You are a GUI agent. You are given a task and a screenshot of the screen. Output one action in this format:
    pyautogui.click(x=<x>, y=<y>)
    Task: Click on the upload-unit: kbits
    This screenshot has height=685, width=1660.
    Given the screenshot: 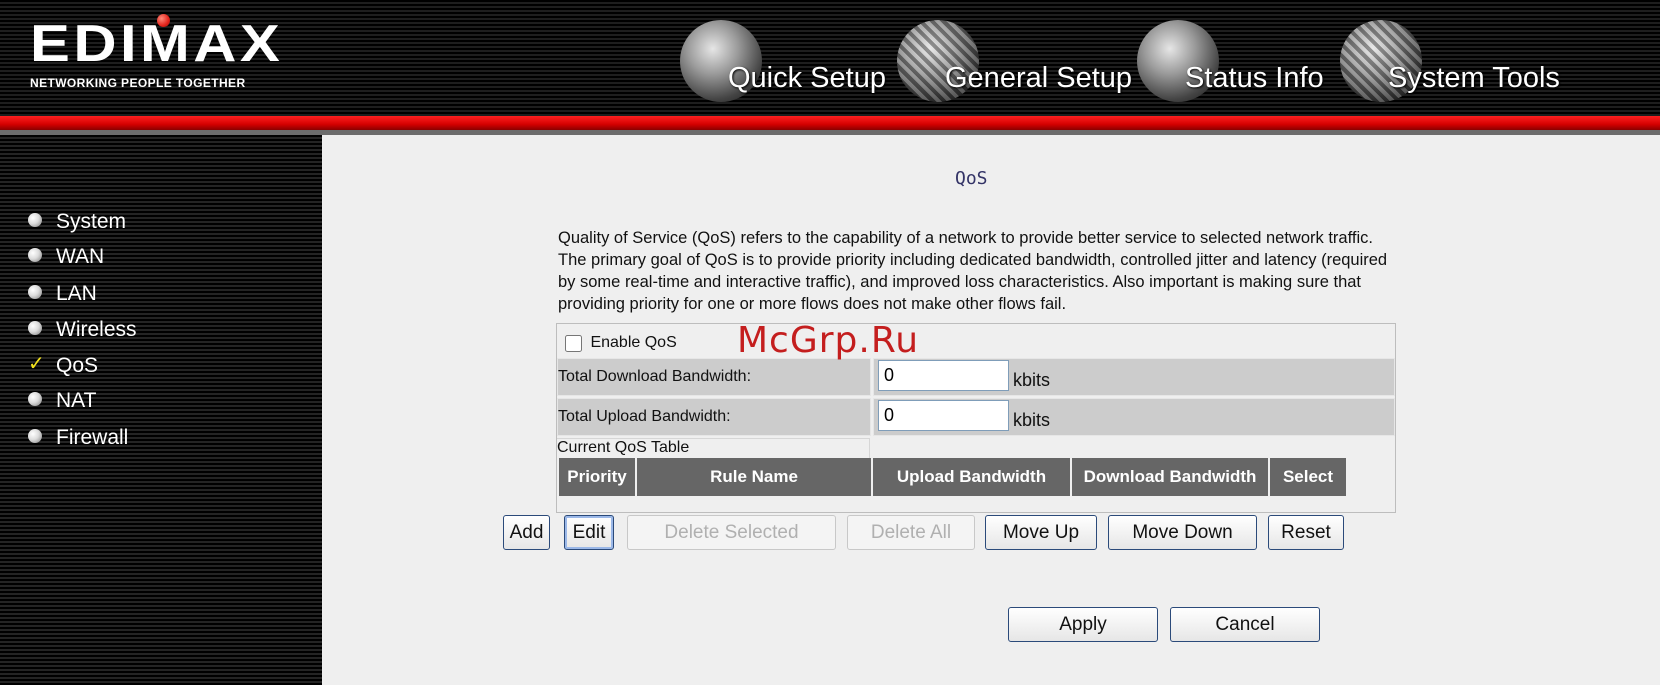 What is the action you would take?
    pyautogui.click(x=1032, y=420)
    